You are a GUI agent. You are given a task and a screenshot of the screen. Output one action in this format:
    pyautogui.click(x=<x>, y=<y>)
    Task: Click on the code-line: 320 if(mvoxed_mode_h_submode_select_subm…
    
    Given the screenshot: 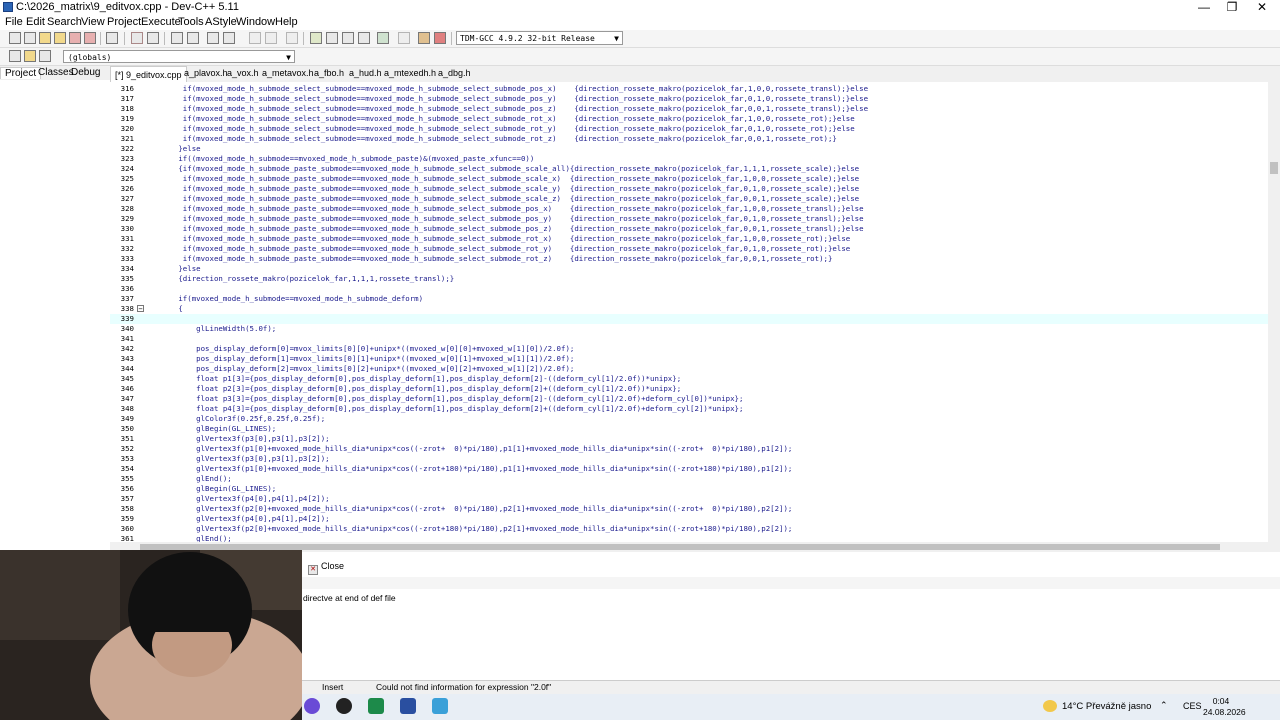 What is the action you would take?
    pyautogui.click(x=689, y=129)
    